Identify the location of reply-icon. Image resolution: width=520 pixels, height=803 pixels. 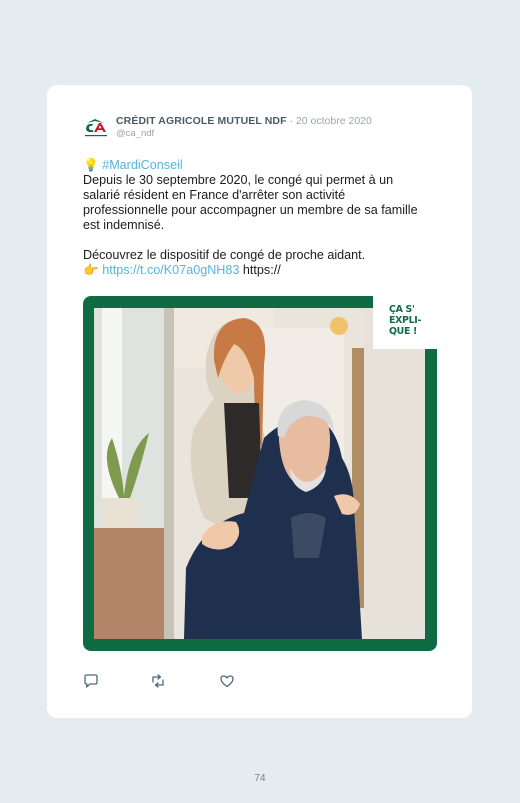
(91, 681).